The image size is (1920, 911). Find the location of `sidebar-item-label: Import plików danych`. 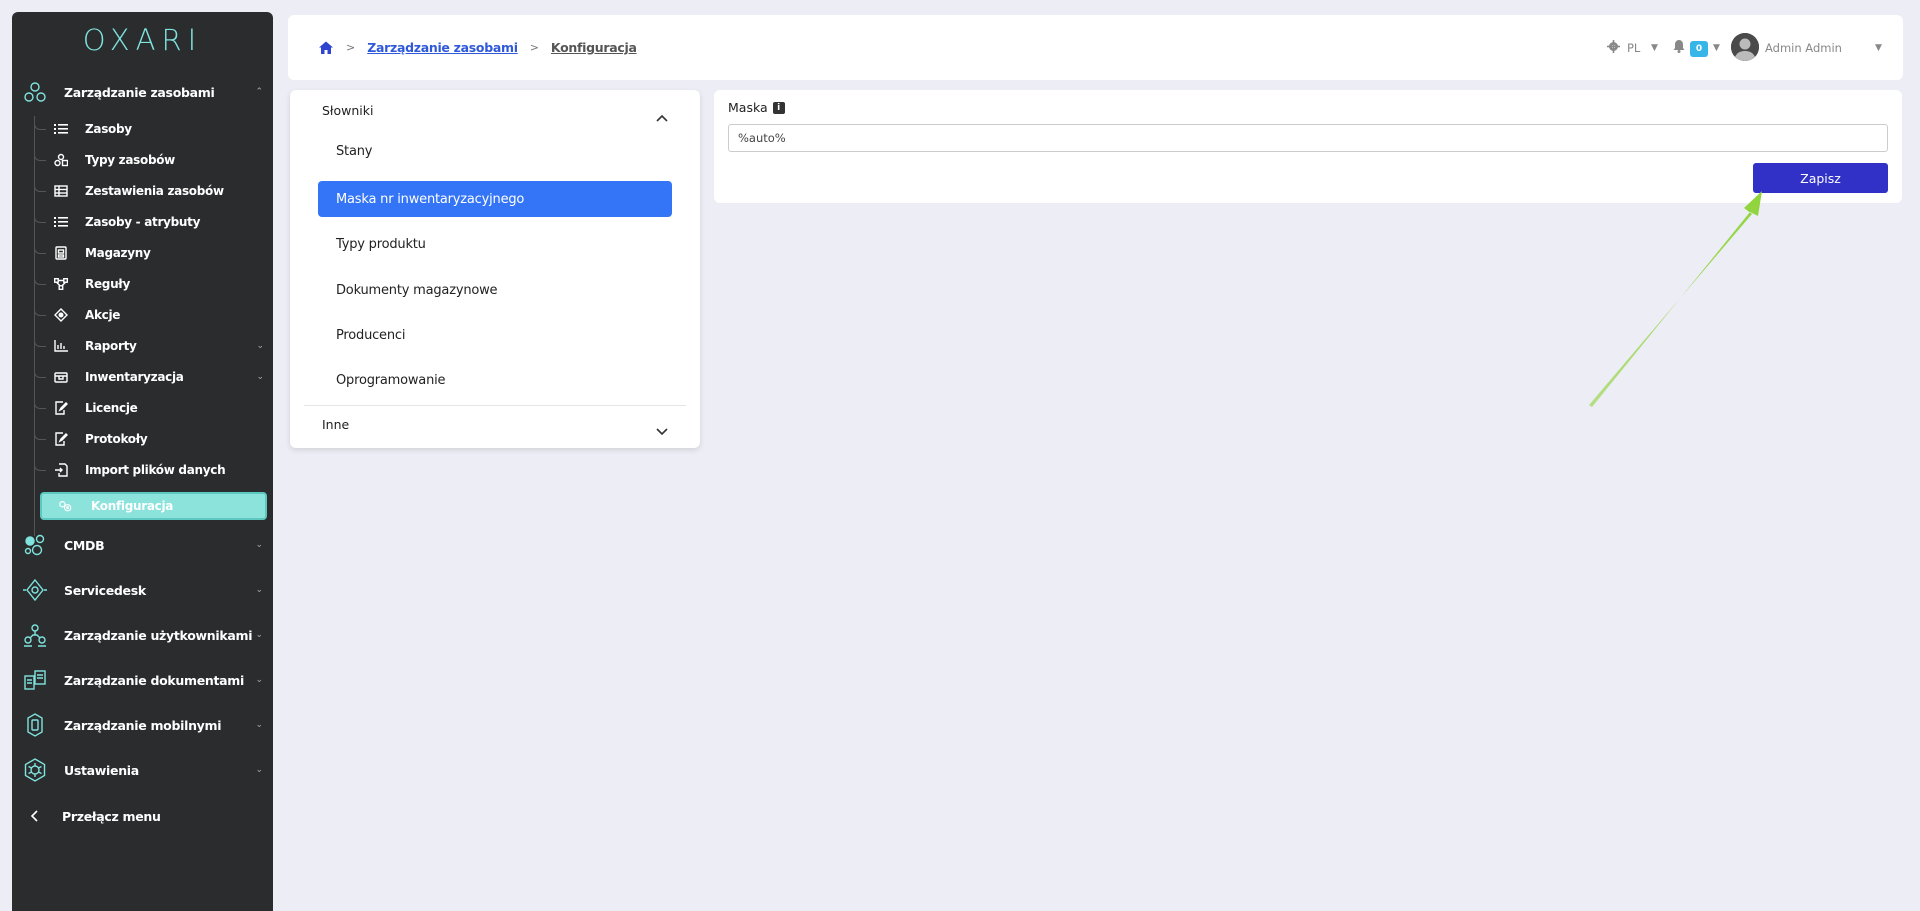

sidebar-item-label: Import plików danych is located at coordinates (155, 470).